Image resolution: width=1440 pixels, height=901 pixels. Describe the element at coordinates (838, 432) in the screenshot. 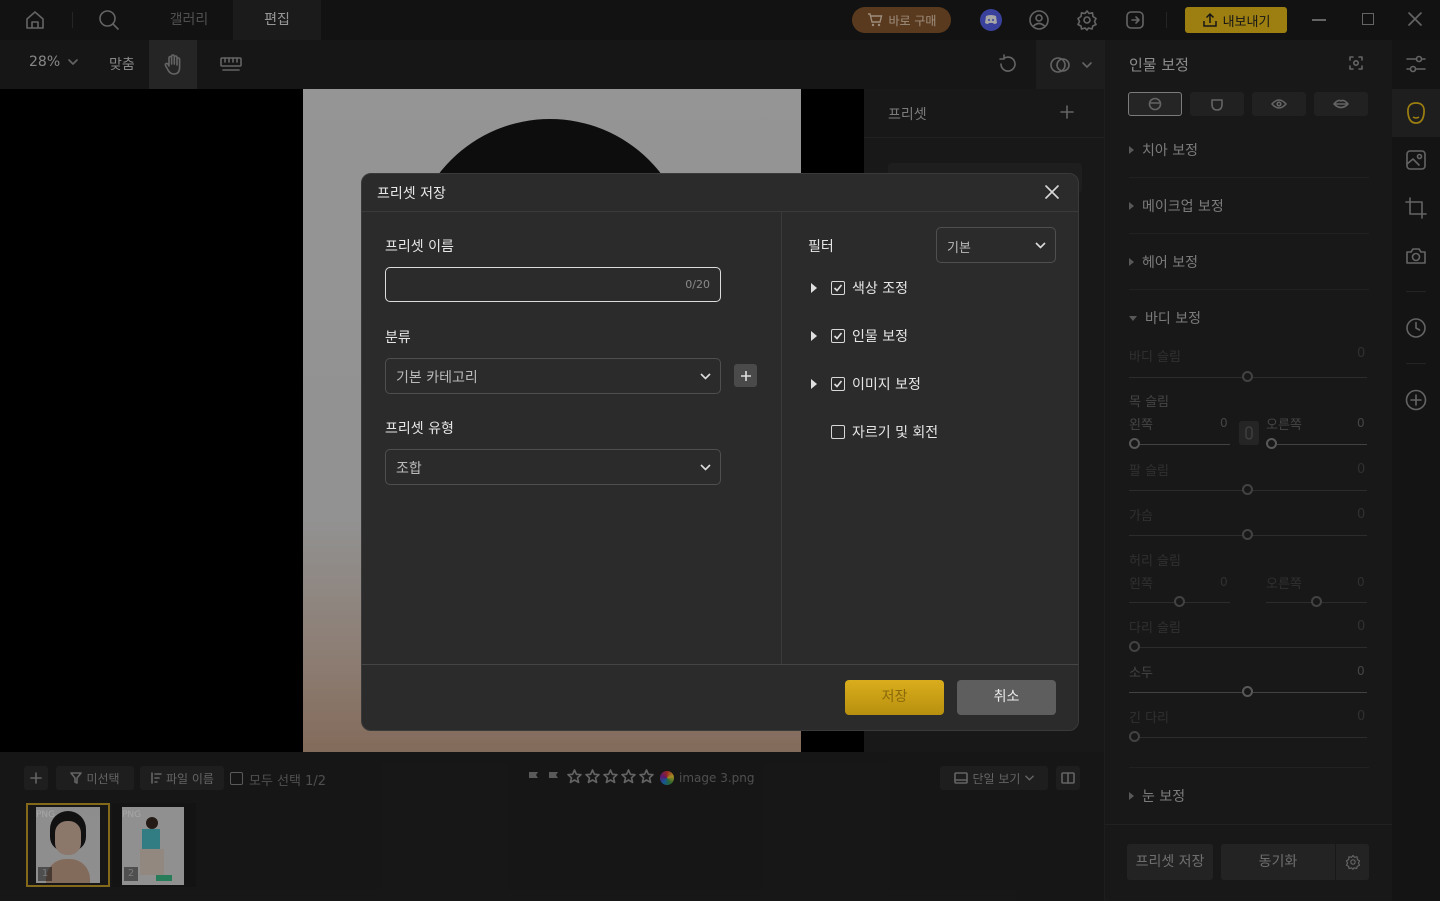

I see `option-crop-rotate-checkbox` at that location.